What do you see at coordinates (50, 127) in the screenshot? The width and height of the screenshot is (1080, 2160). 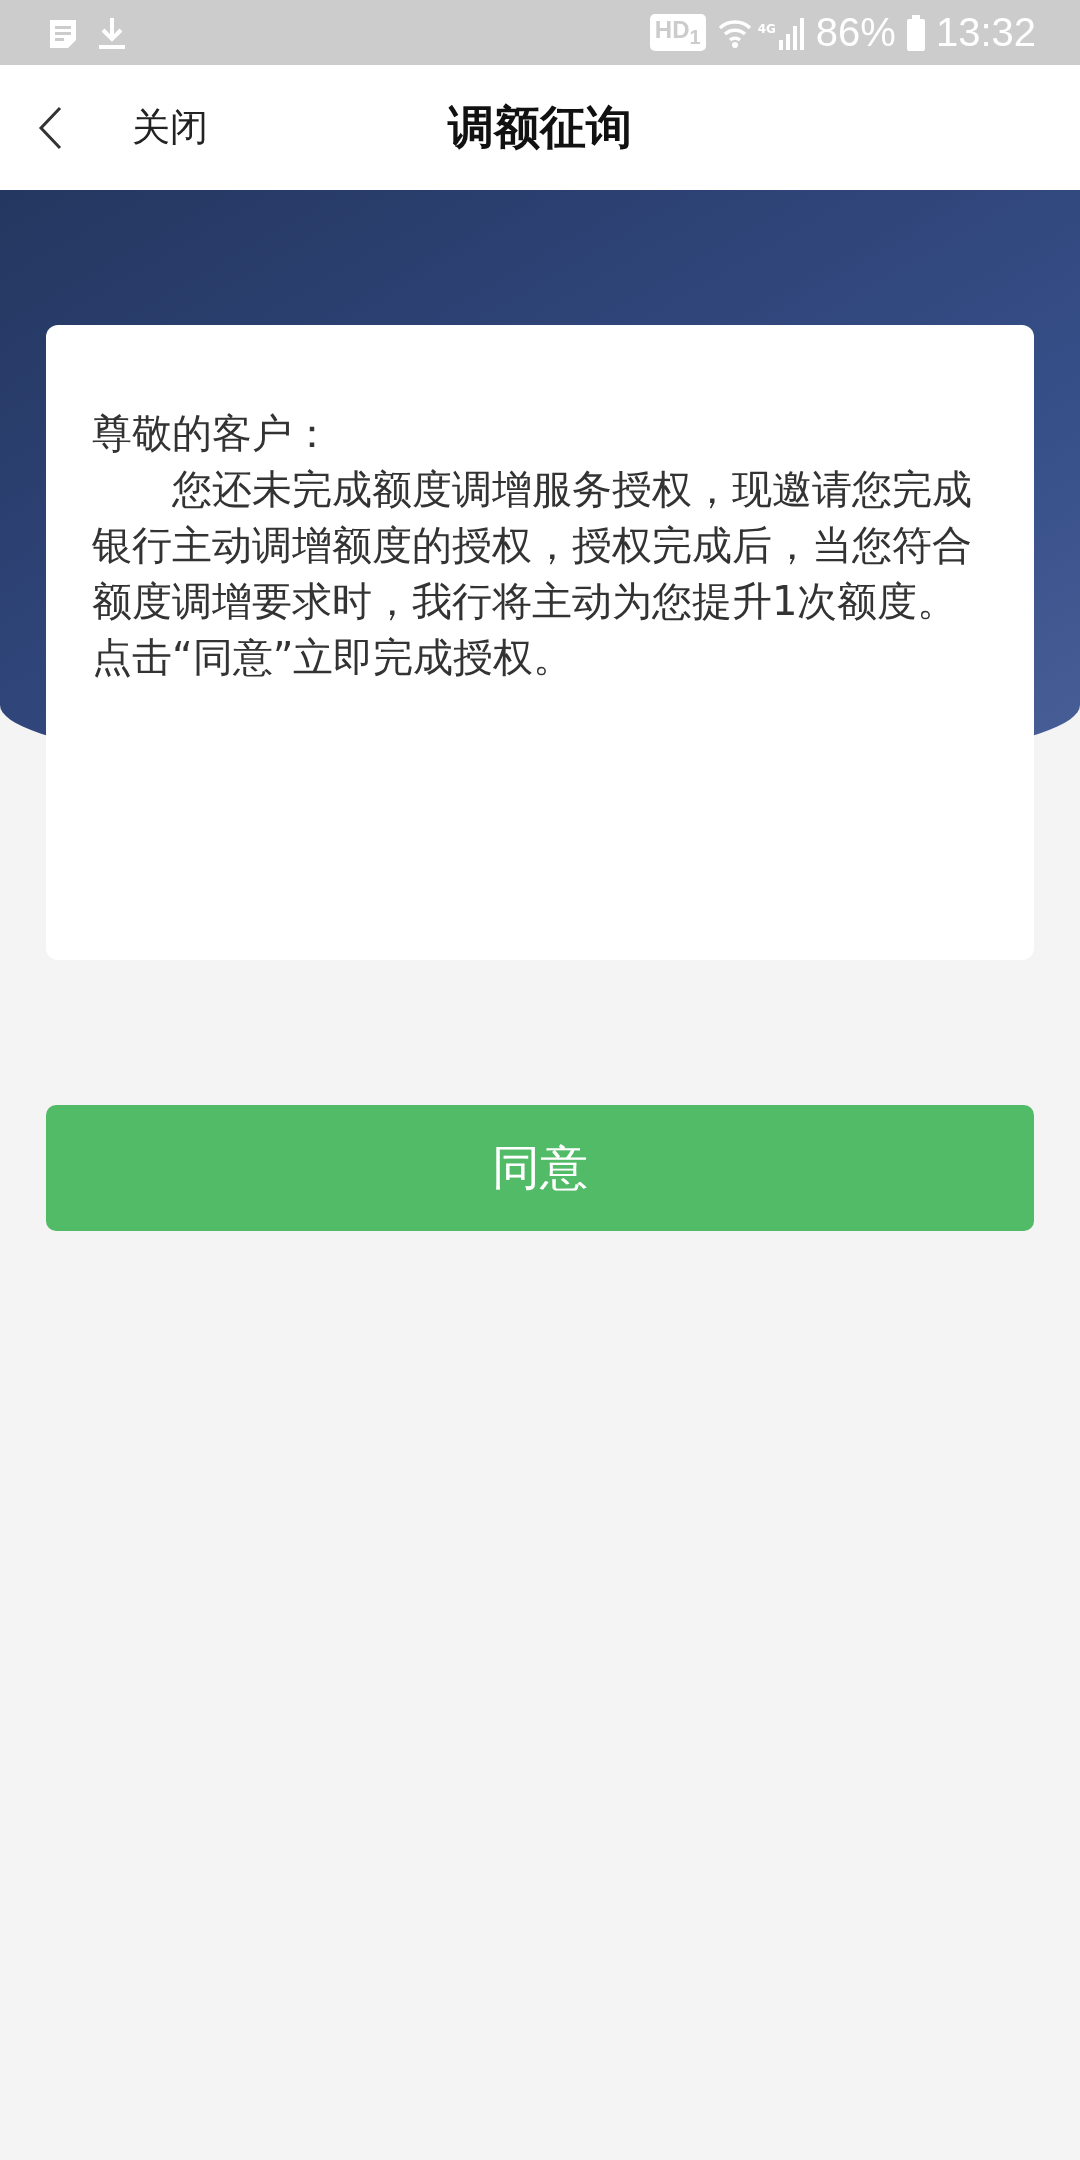 I see `back-icon` at bounding box center [50, 127].